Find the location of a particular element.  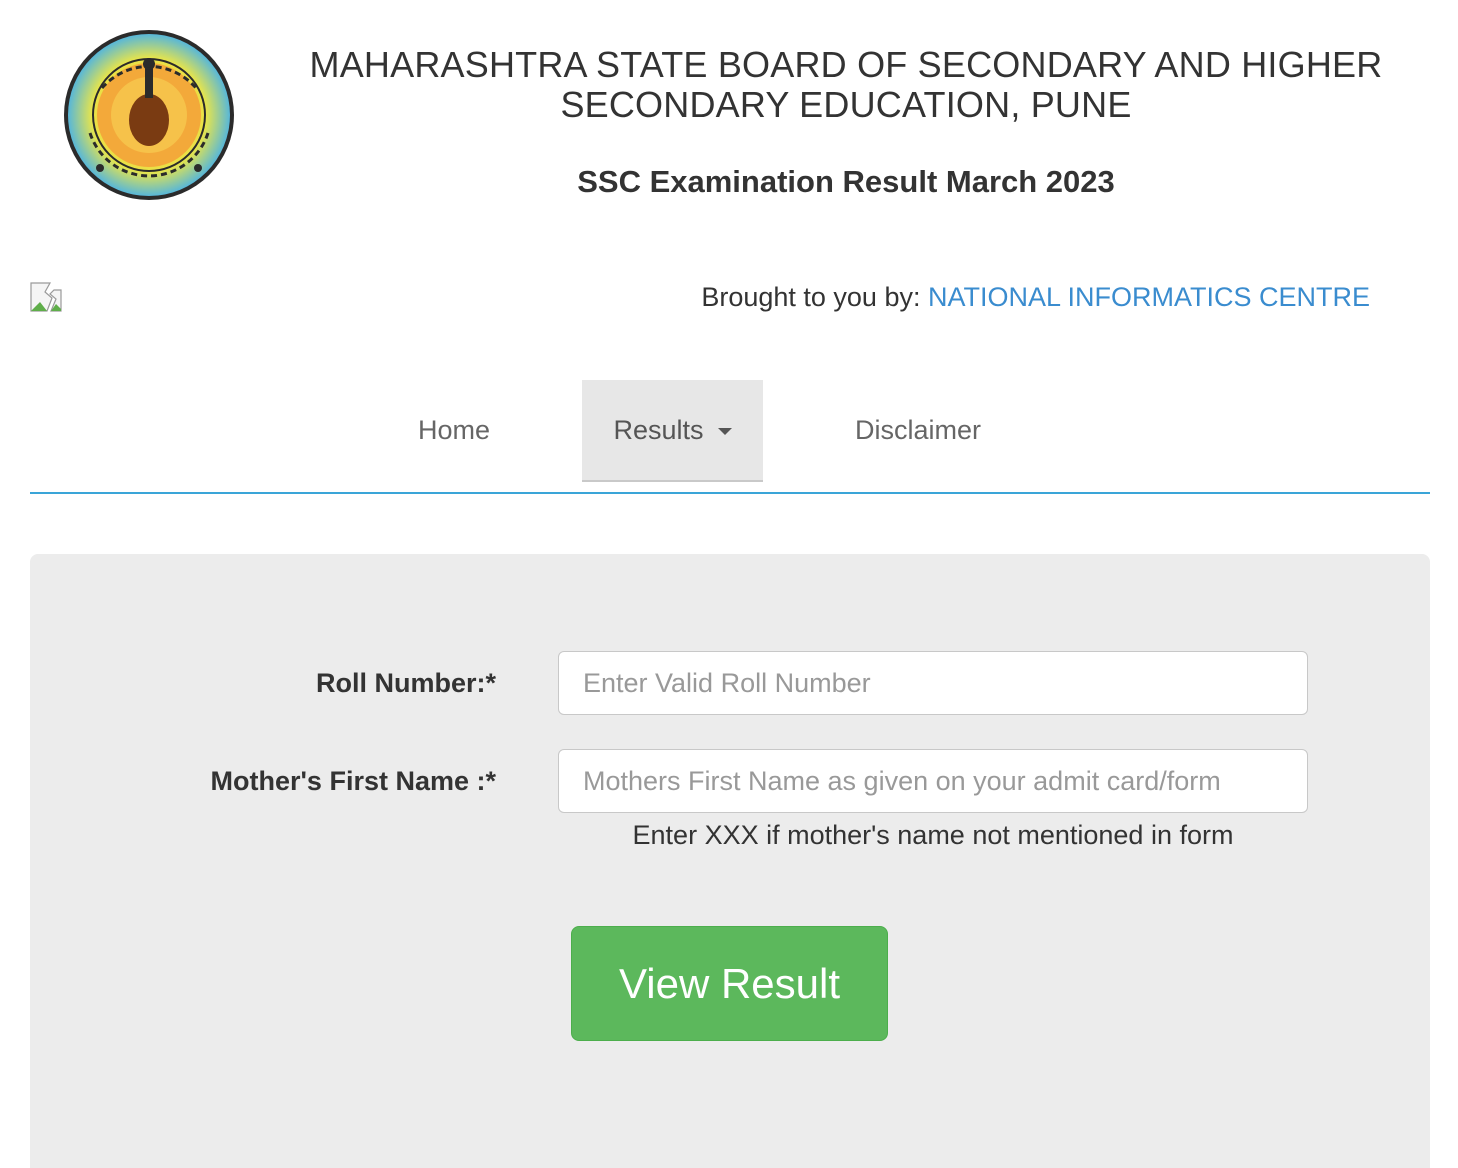

caret-down-icon is located at coordinates (724, 431).